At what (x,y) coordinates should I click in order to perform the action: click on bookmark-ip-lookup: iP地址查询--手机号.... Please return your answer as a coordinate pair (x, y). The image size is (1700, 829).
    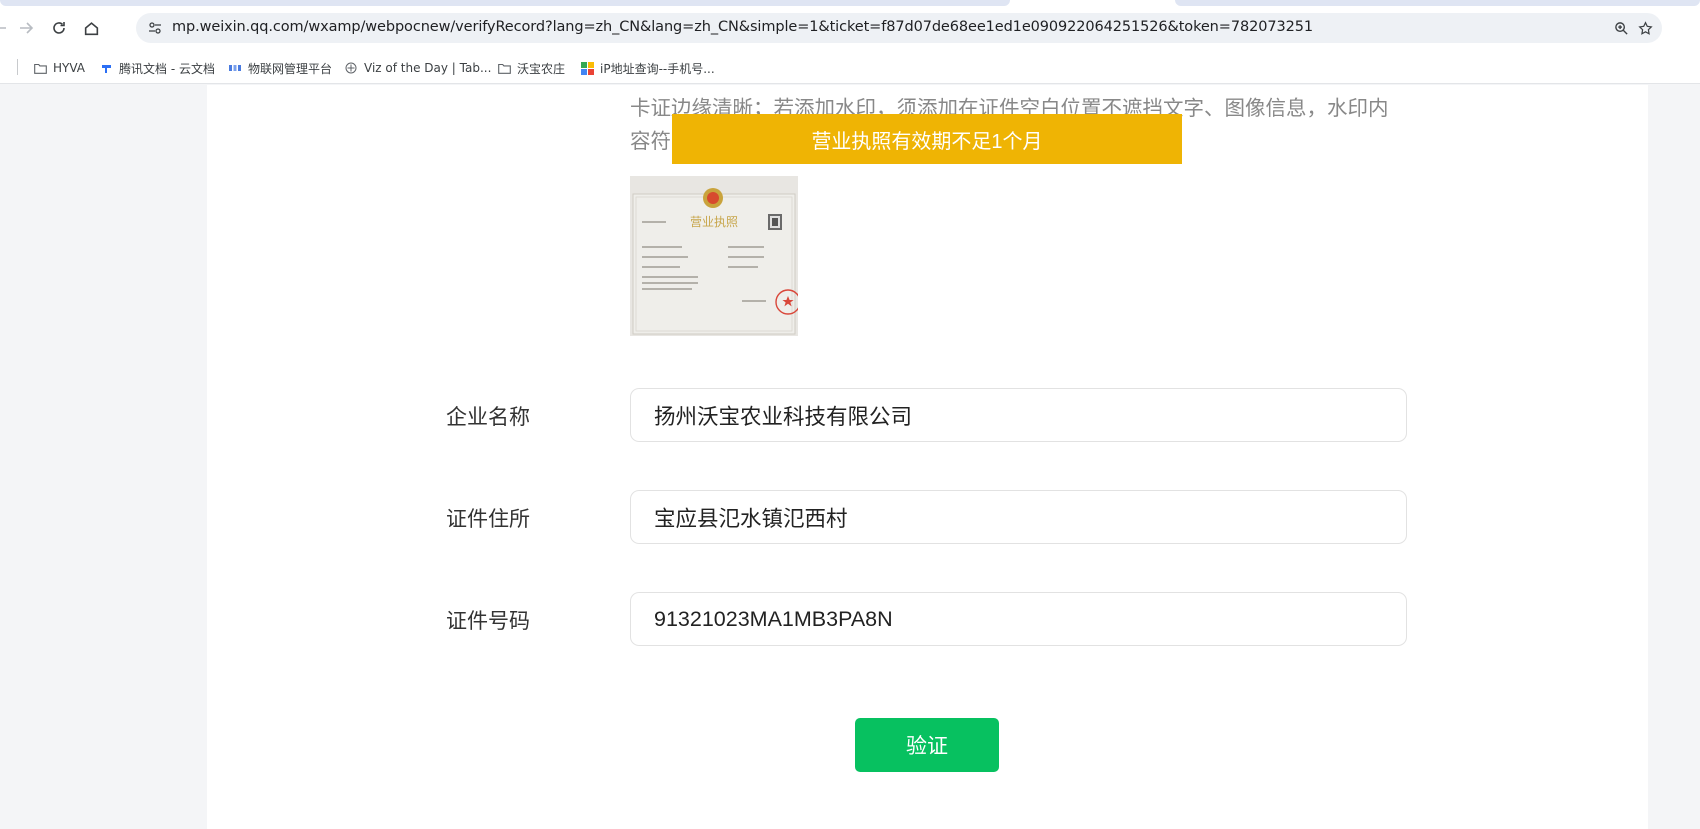
    Looking at the image, I should click on (647, 68).